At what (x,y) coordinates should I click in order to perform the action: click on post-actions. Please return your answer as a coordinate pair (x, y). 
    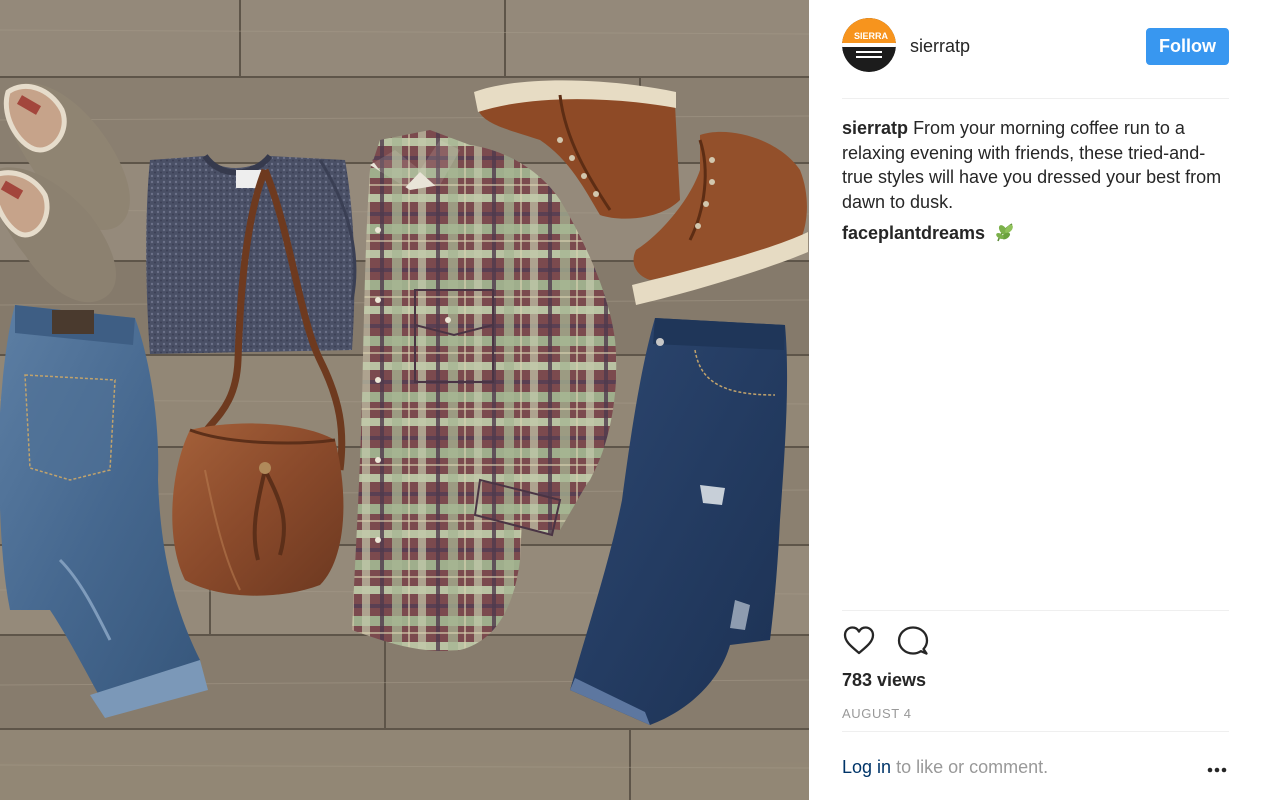
    Looking at the image, I should click on (902, 642).